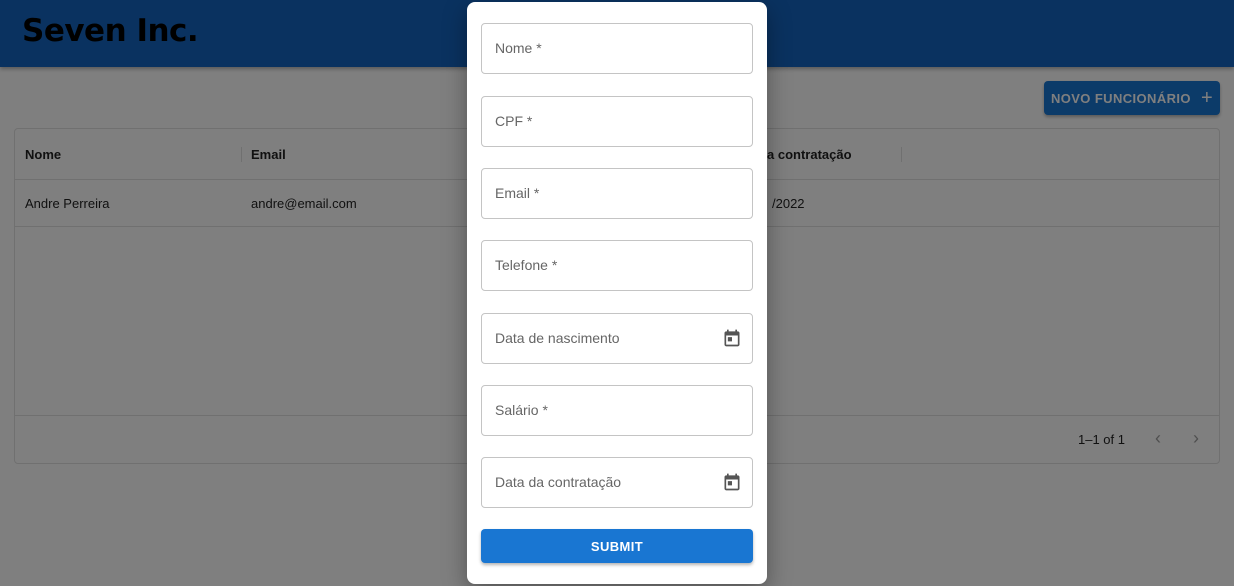 This screenshot has width=1234, height=586. What do you see at coordinates (617, 265) in the screenshot?
I see `telefone-field: Telefone *` at bounding box center [617, 265].